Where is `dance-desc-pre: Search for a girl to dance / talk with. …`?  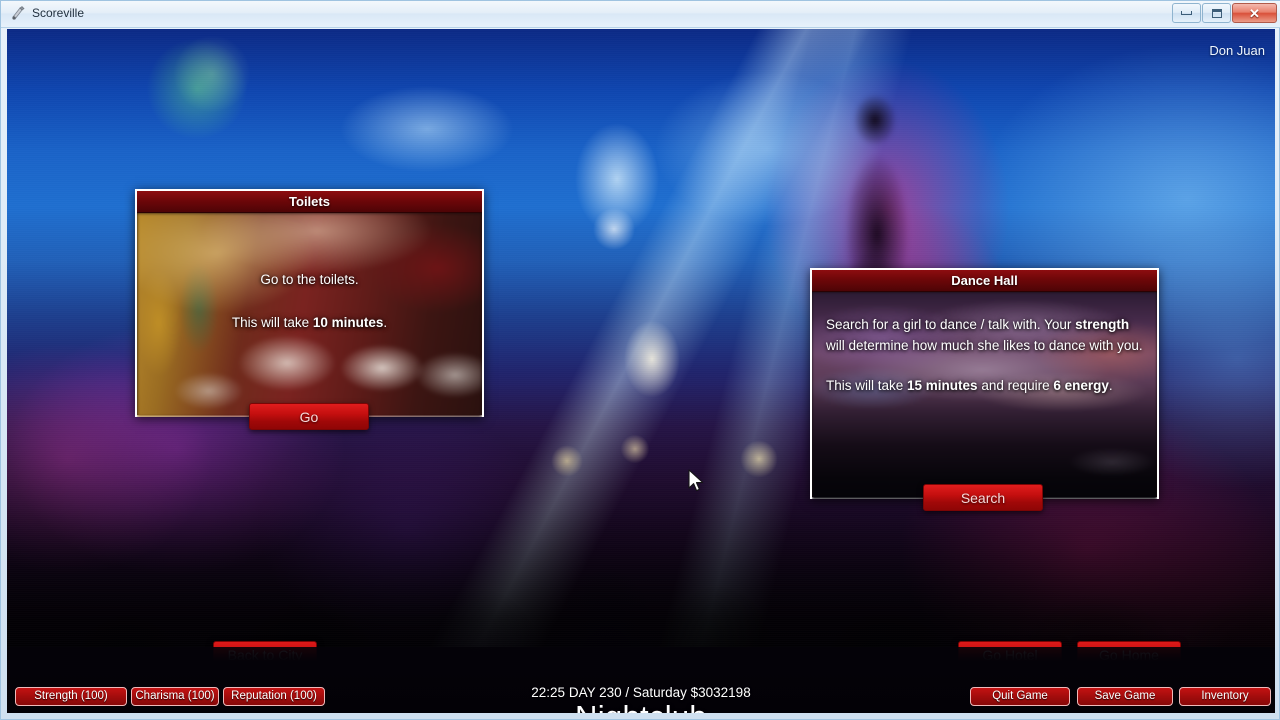 dance-desc-pre: Search for a girl to dance / talk with. … is located at coordinates (951, 324).